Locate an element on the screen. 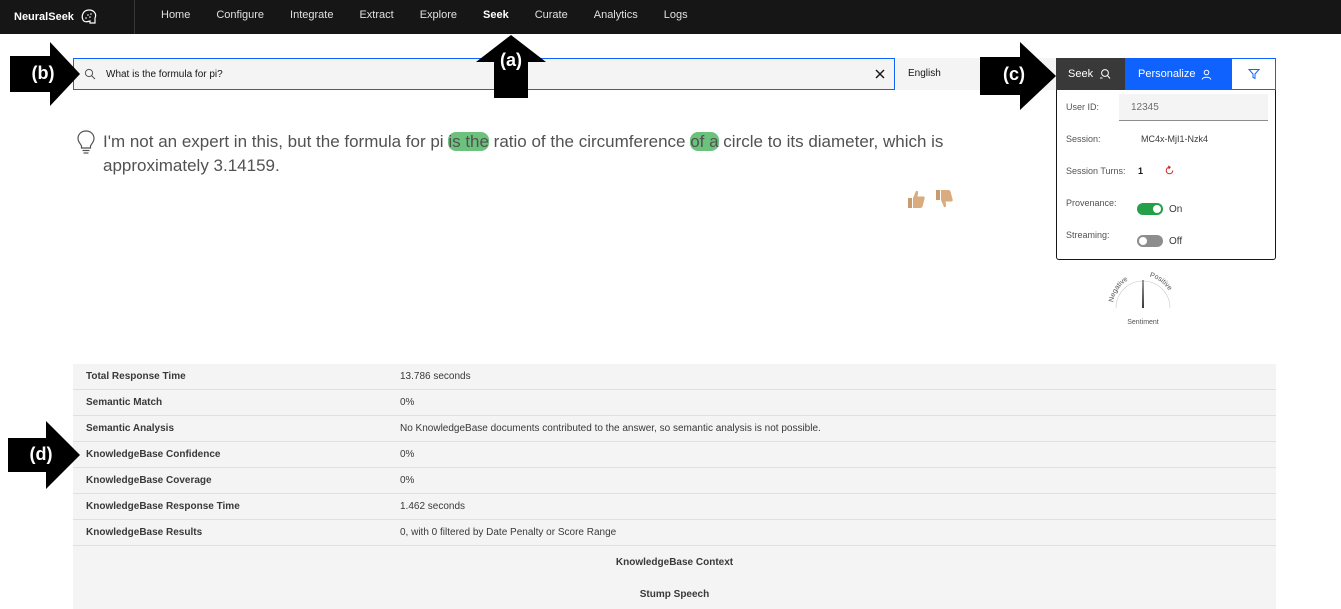  personalize-button-label: Personalize is located at coordinates (1167, 74).